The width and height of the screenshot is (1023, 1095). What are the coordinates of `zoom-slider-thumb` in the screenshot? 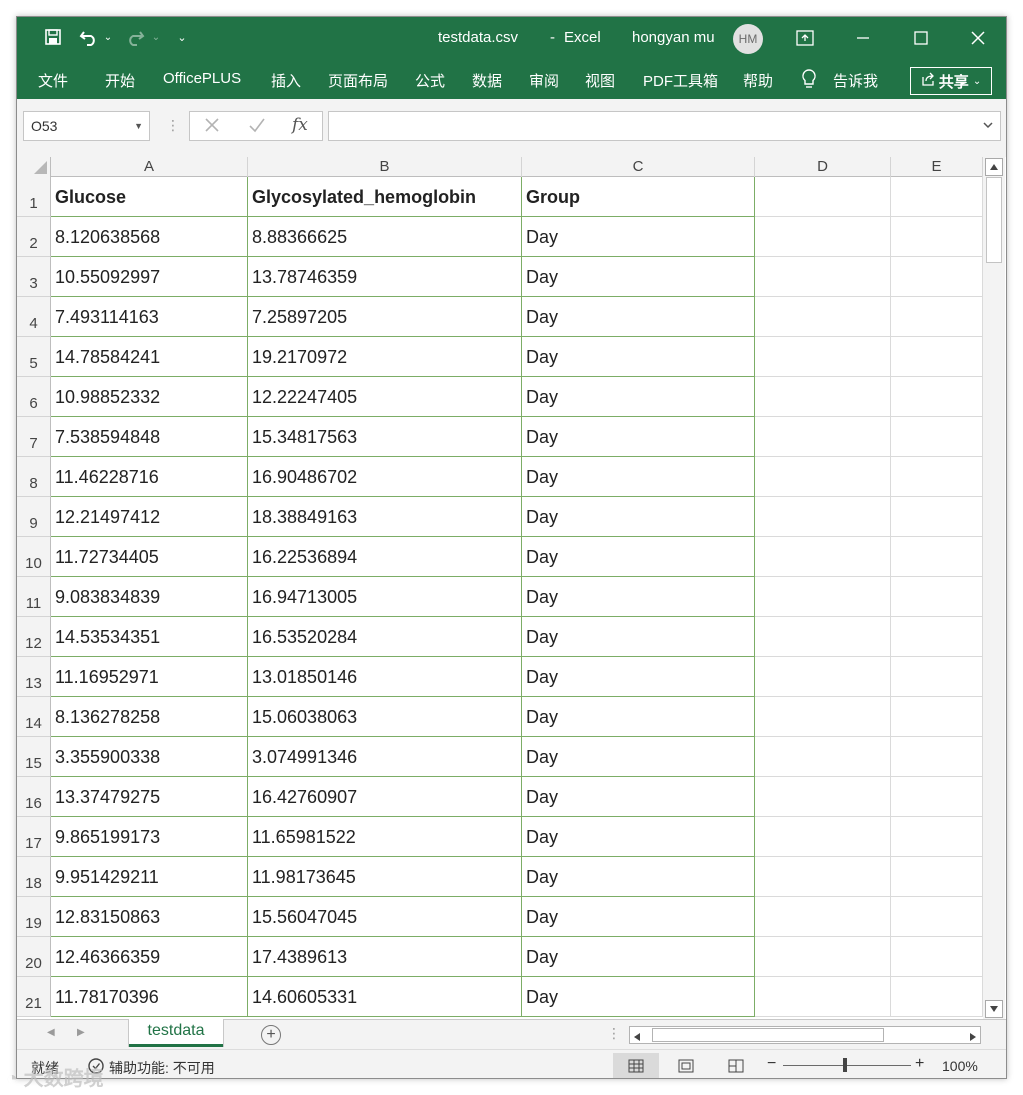 It's located at (845, 1065).